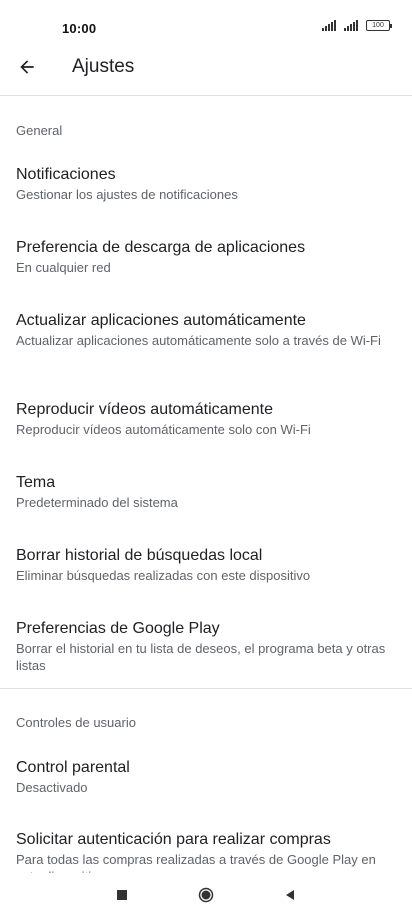 The image size is (412, 915). What do you see at coordinates (103, 66) in the screenshot?
I see `page-title: Ajustes` at bounding box center [103, 66].